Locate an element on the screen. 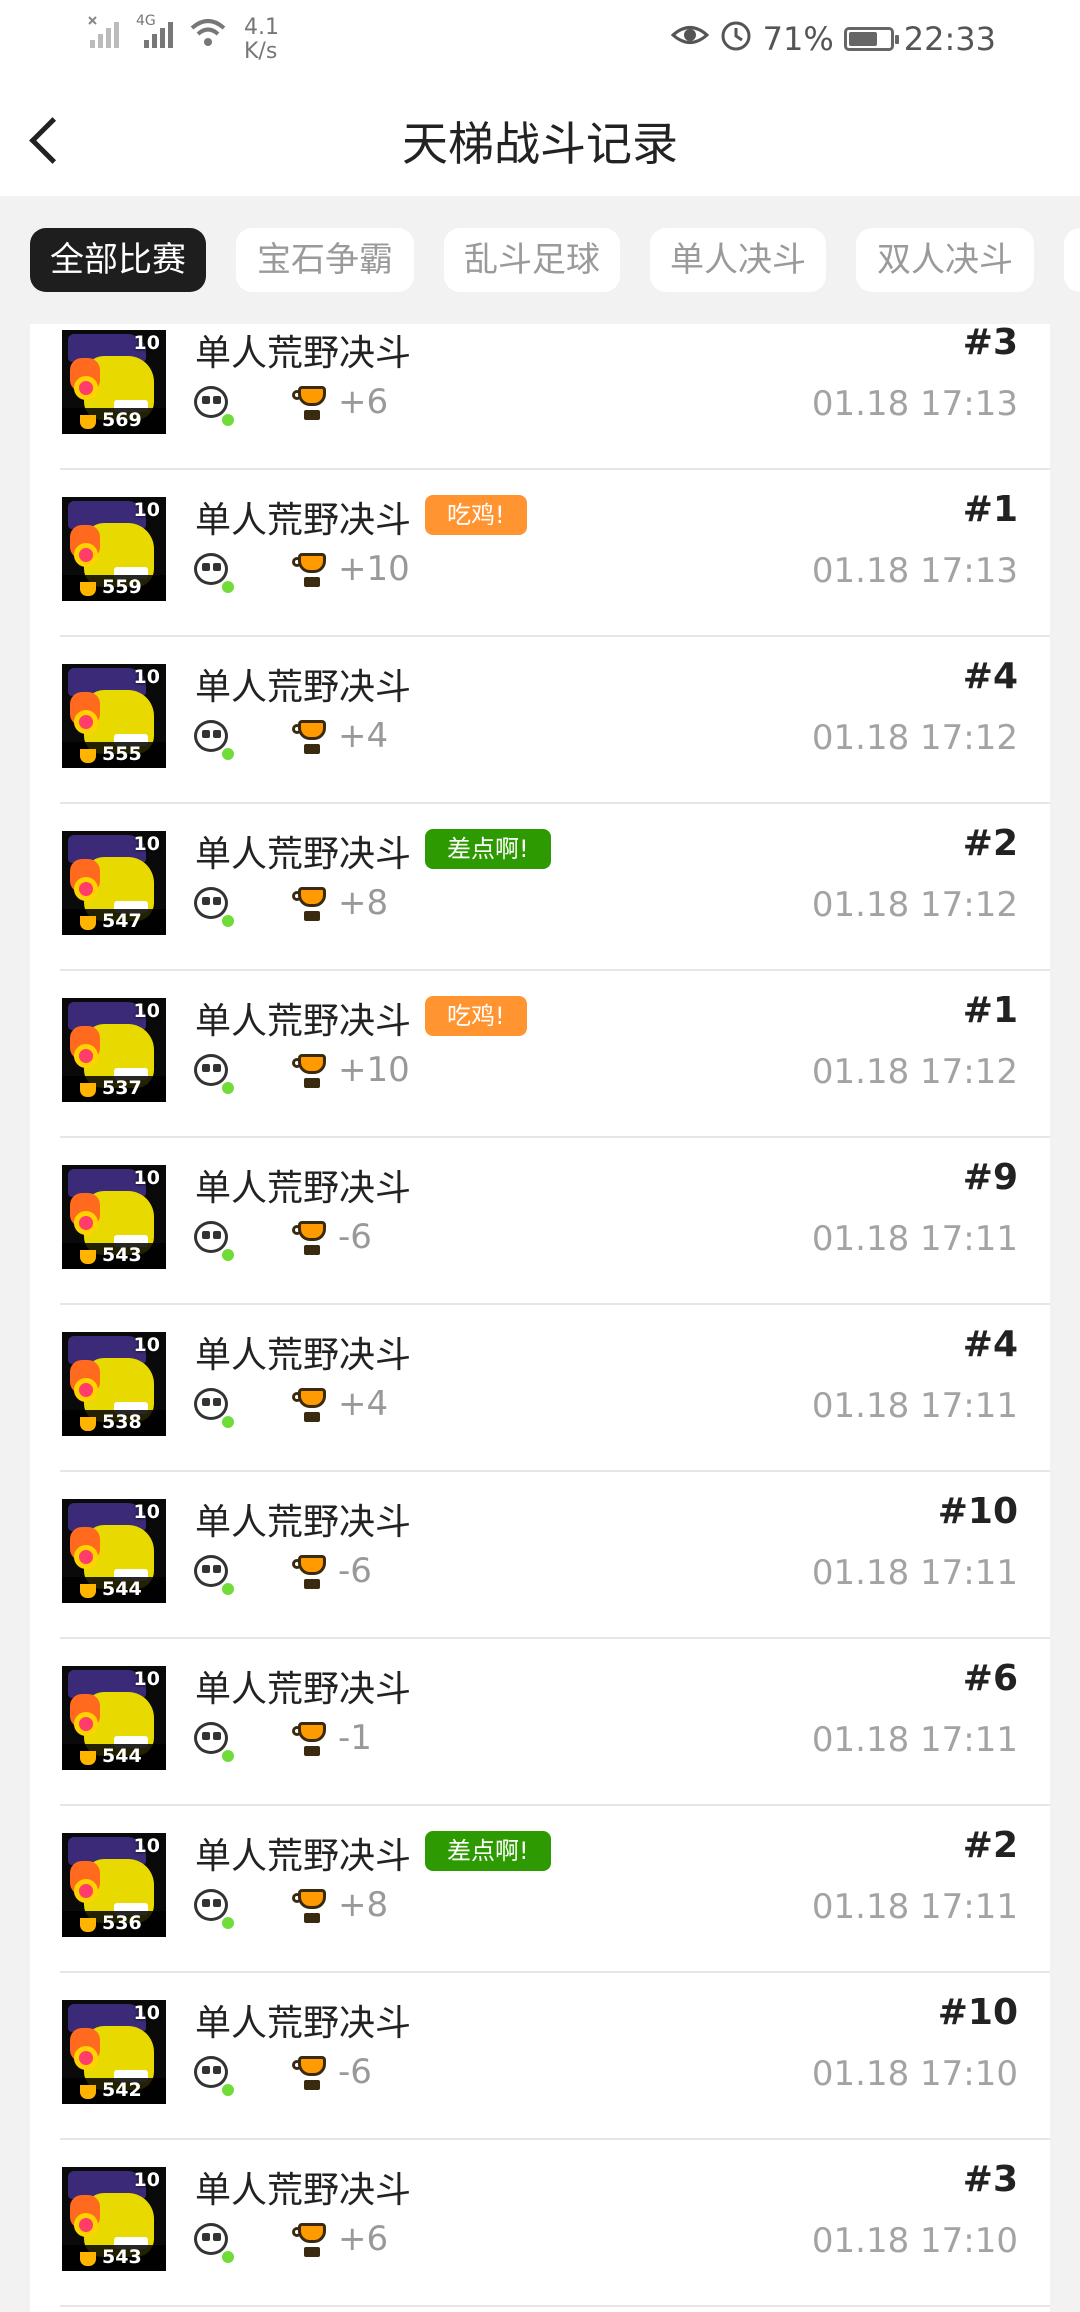  tab-gem-grab: 宝石争霸 is located at coordinates (325, 260).